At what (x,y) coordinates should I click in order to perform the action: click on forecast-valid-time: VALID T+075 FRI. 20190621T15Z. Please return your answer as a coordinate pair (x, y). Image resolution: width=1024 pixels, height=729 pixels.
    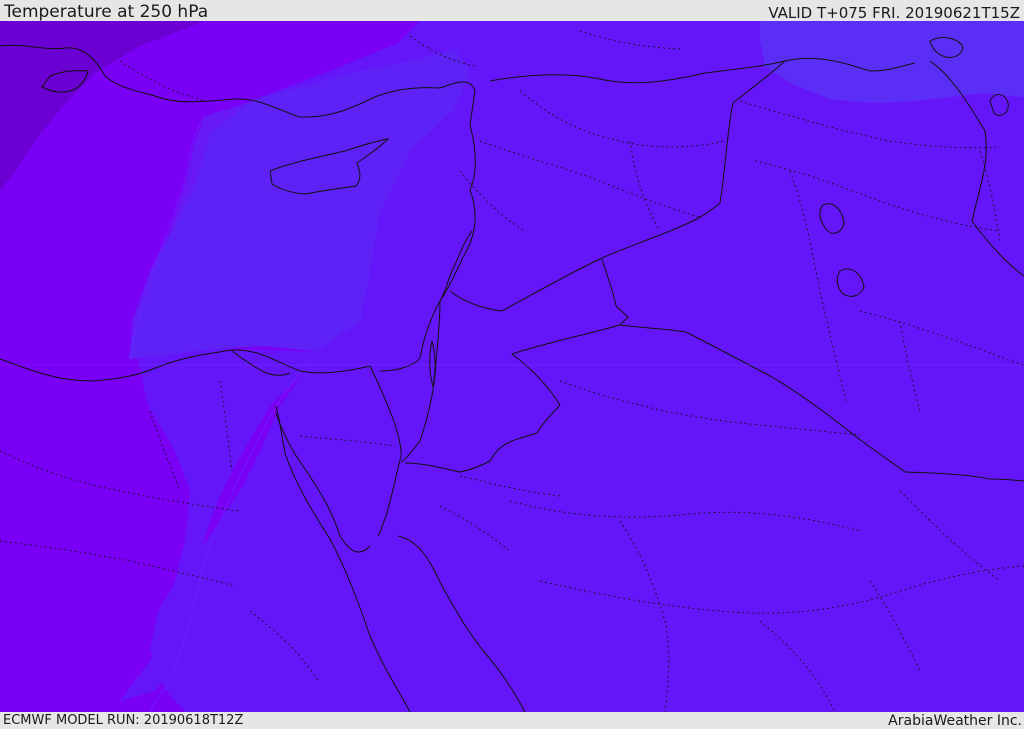
    Looking at the image, I should click on (894, 13).